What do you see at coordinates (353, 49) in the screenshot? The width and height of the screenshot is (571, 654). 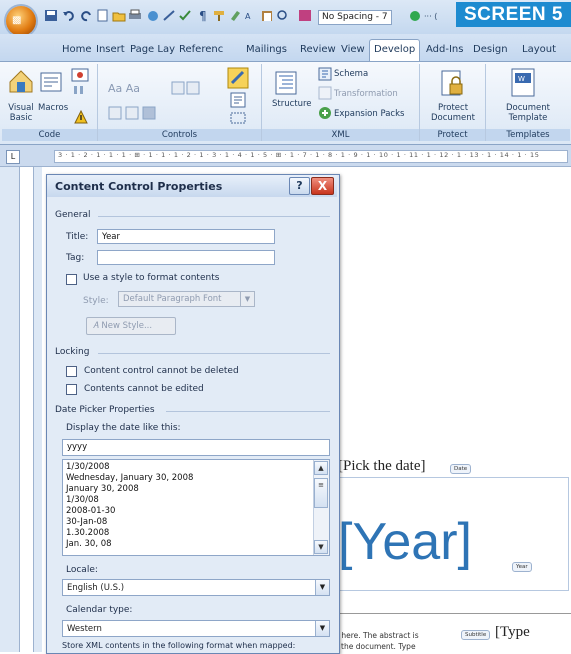 I see `tab-view: View` at bounding box center [353, 49].